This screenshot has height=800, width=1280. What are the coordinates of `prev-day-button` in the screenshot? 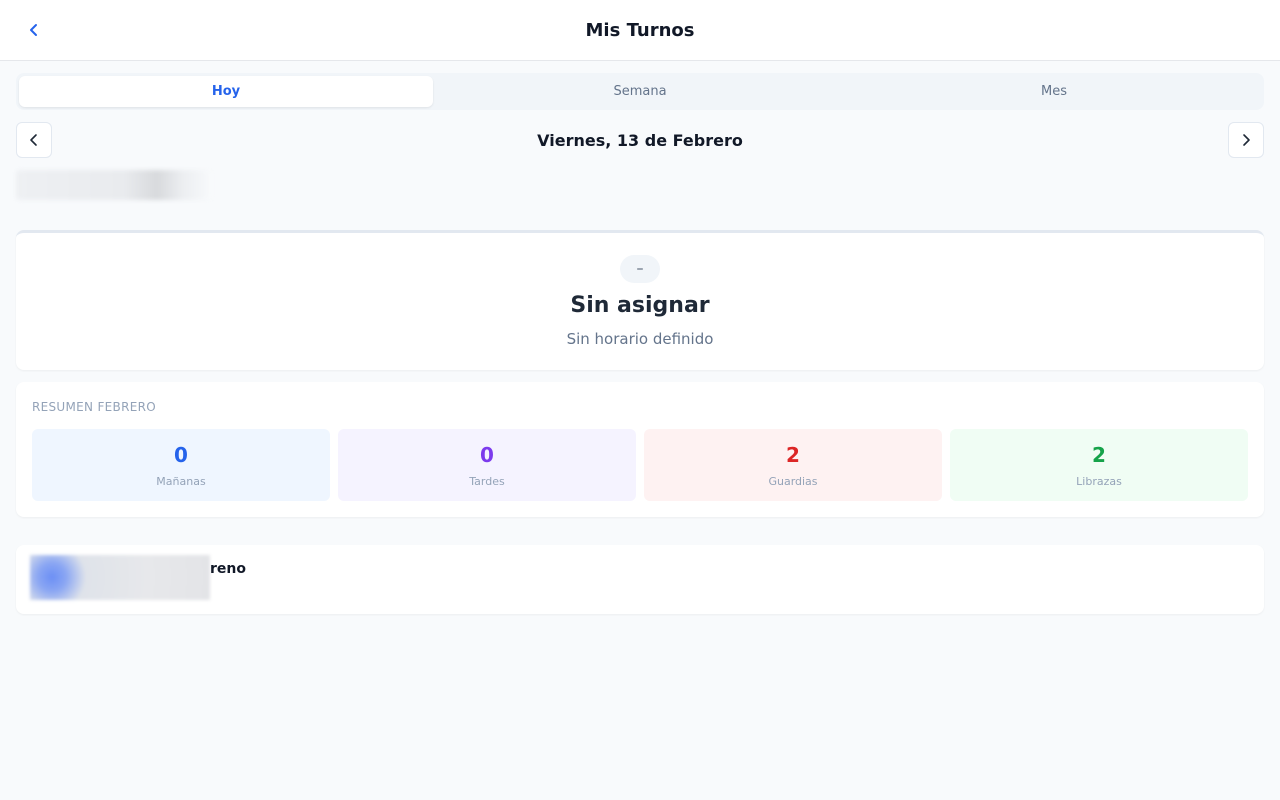 It's located at (34, 140).